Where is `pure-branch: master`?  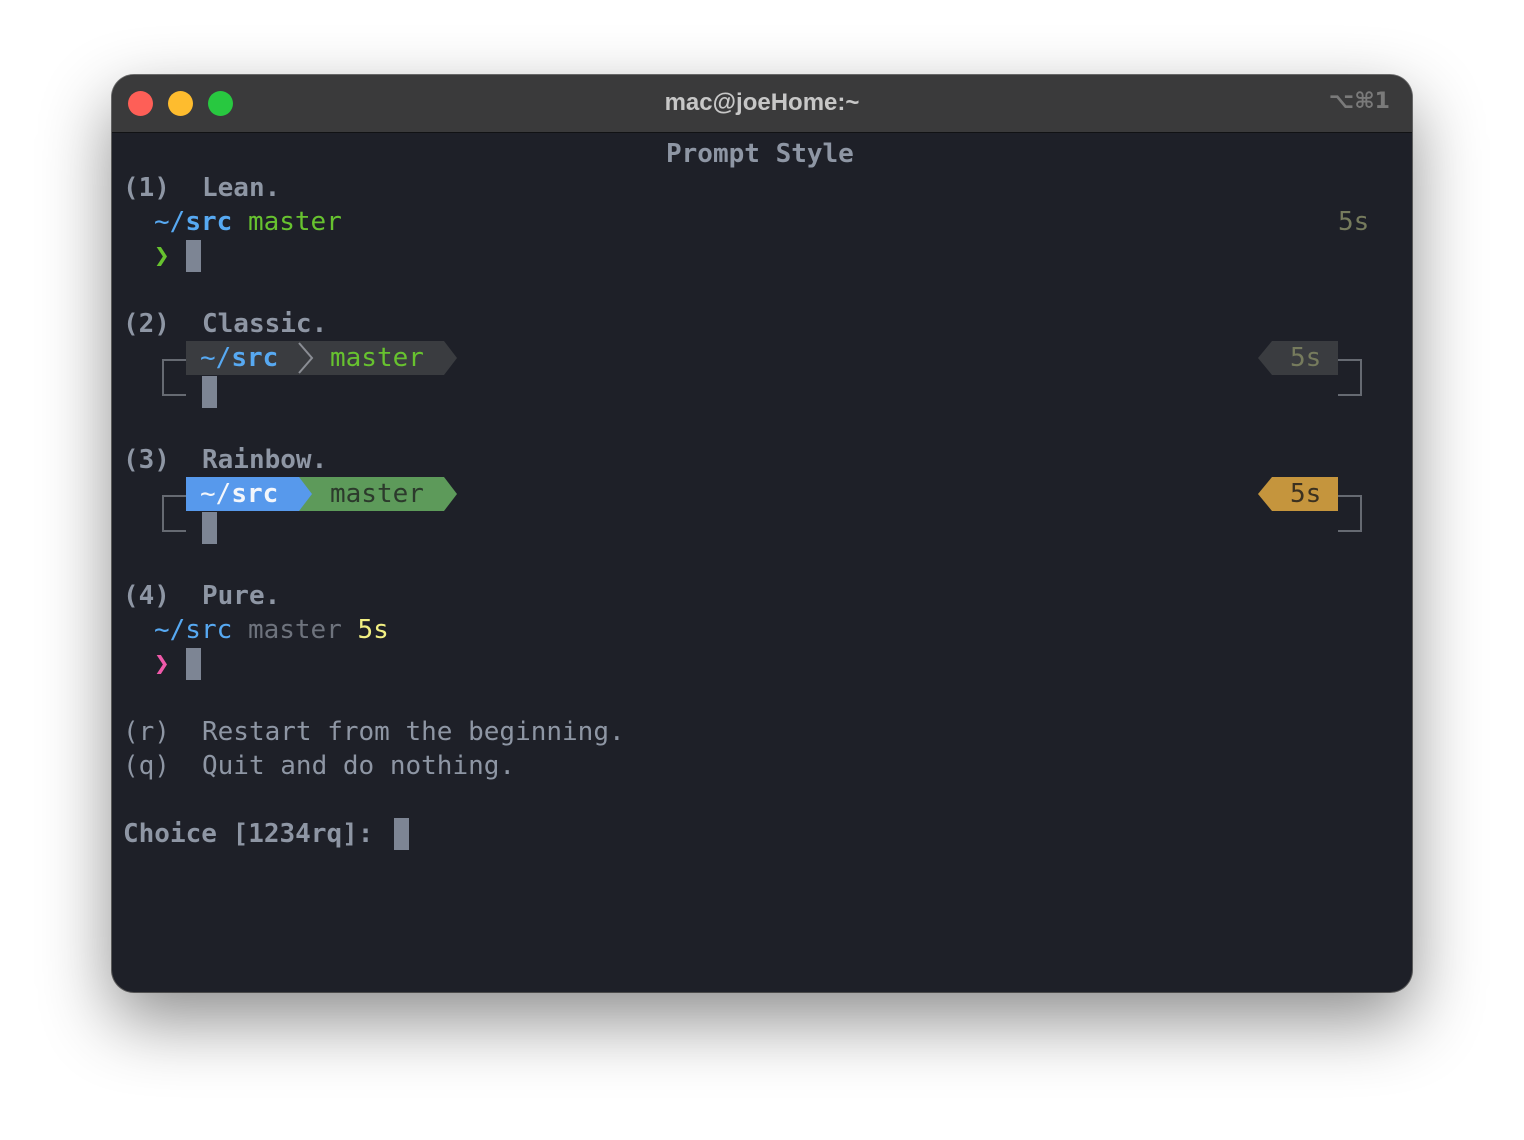
pure-branch: master is located at coordinates (294, 630).